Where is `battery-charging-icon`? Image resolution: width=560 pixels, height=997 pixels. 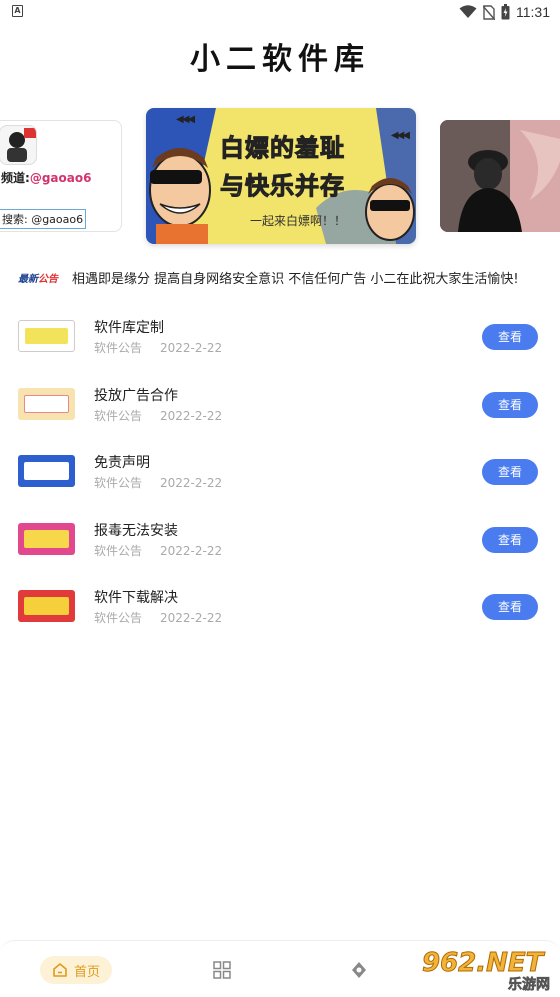
battery-charging-icon is located at coordinates (505, 12).